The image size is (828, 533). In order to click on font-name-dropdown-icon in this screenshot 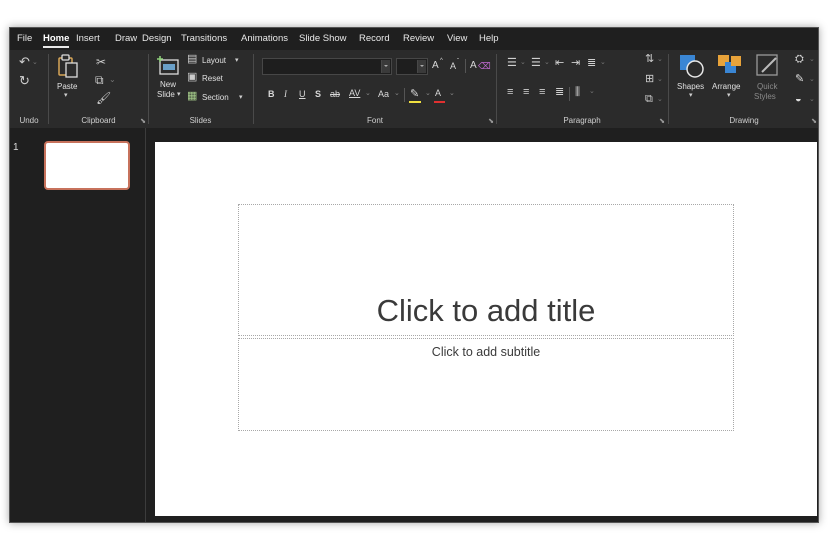, I will do `click(385, 66)`.